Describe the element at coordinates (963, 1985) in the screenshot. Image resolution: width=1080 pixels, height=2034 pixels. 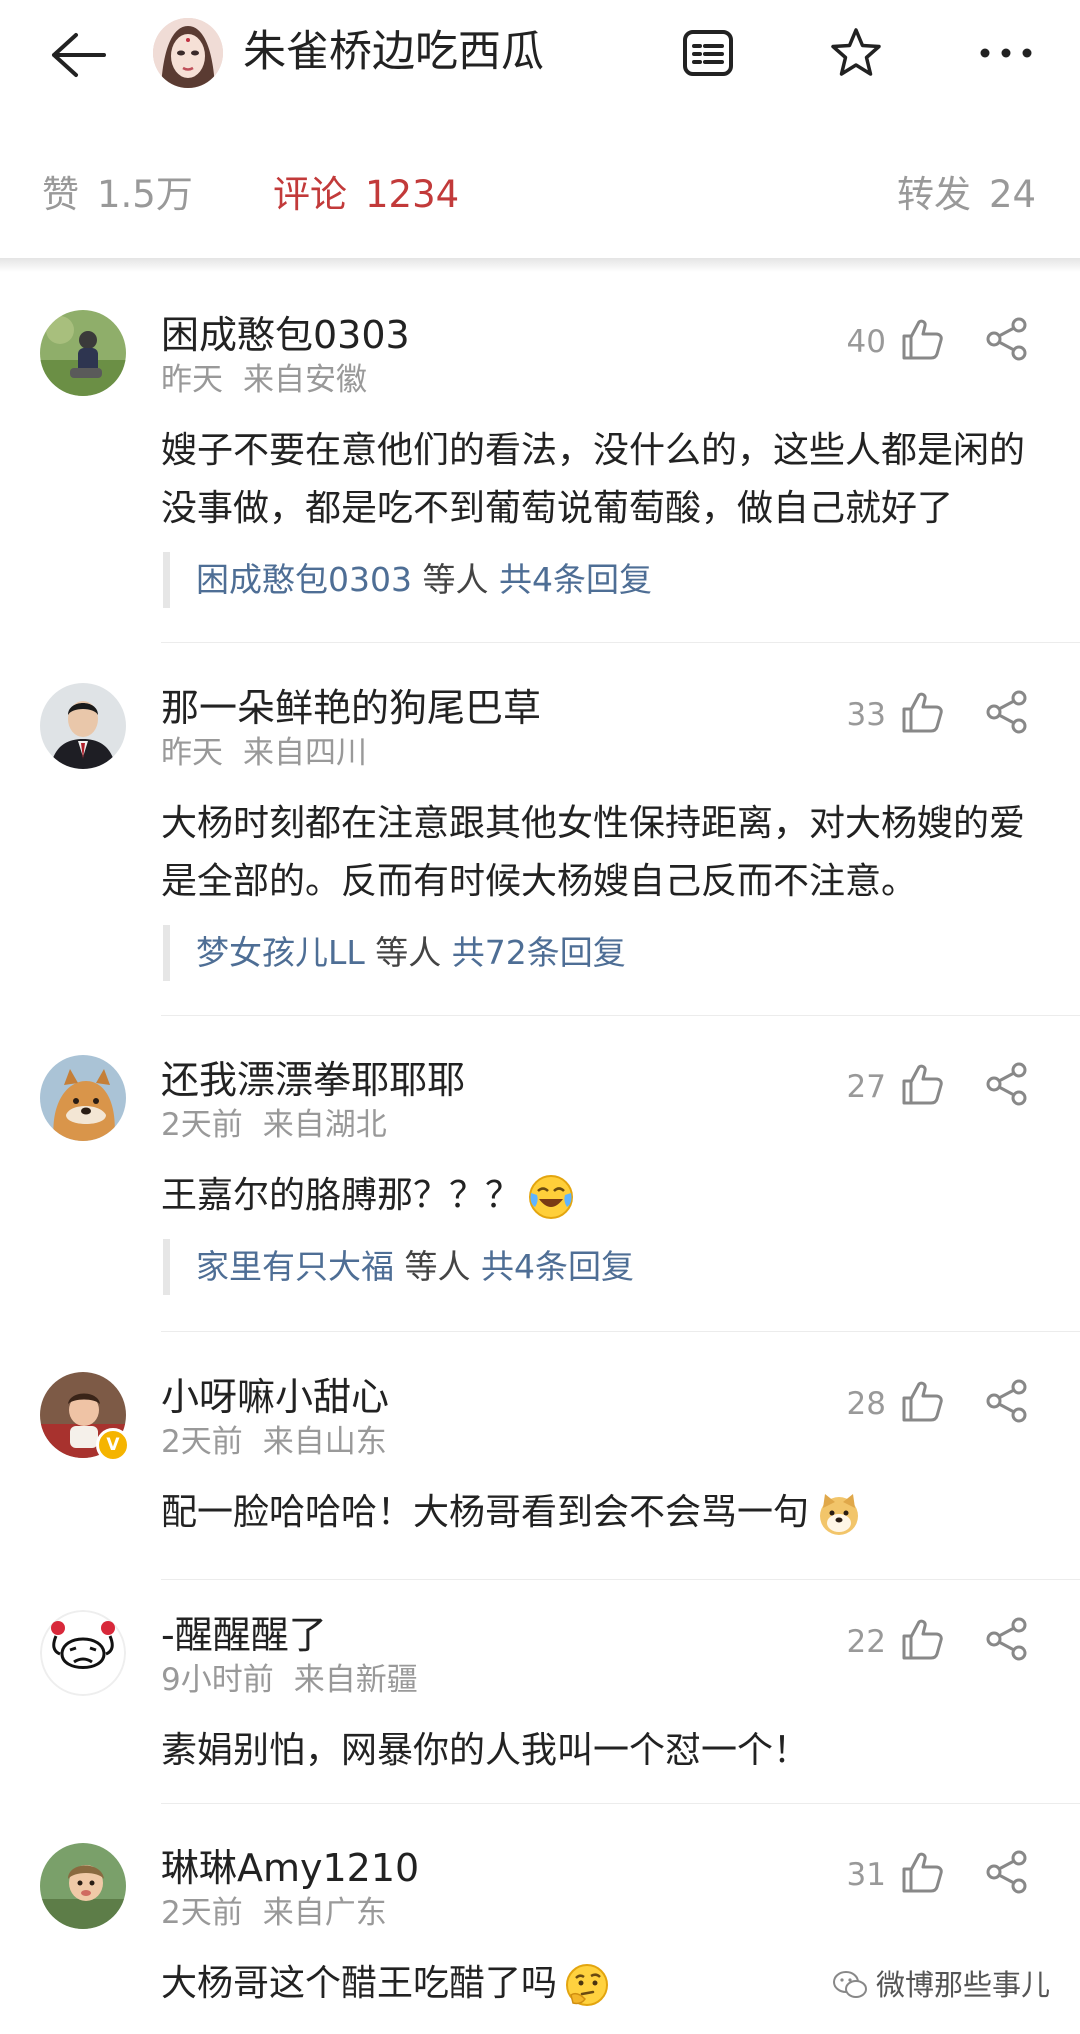
I see `watermark-text: 微博那些事儿` at that location.